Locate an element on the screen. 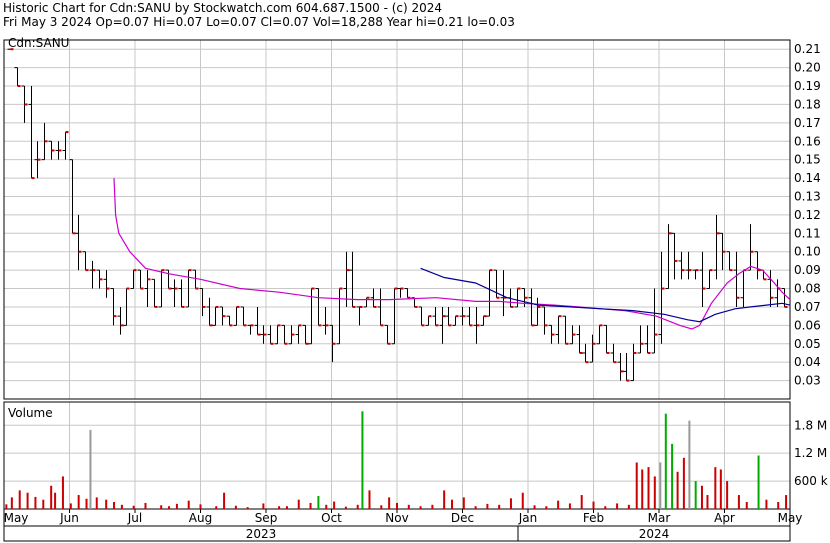 Image resolution: width=830 pixels, height=543 pixels. volume-label: Volume is located at coordinates (30, 413).